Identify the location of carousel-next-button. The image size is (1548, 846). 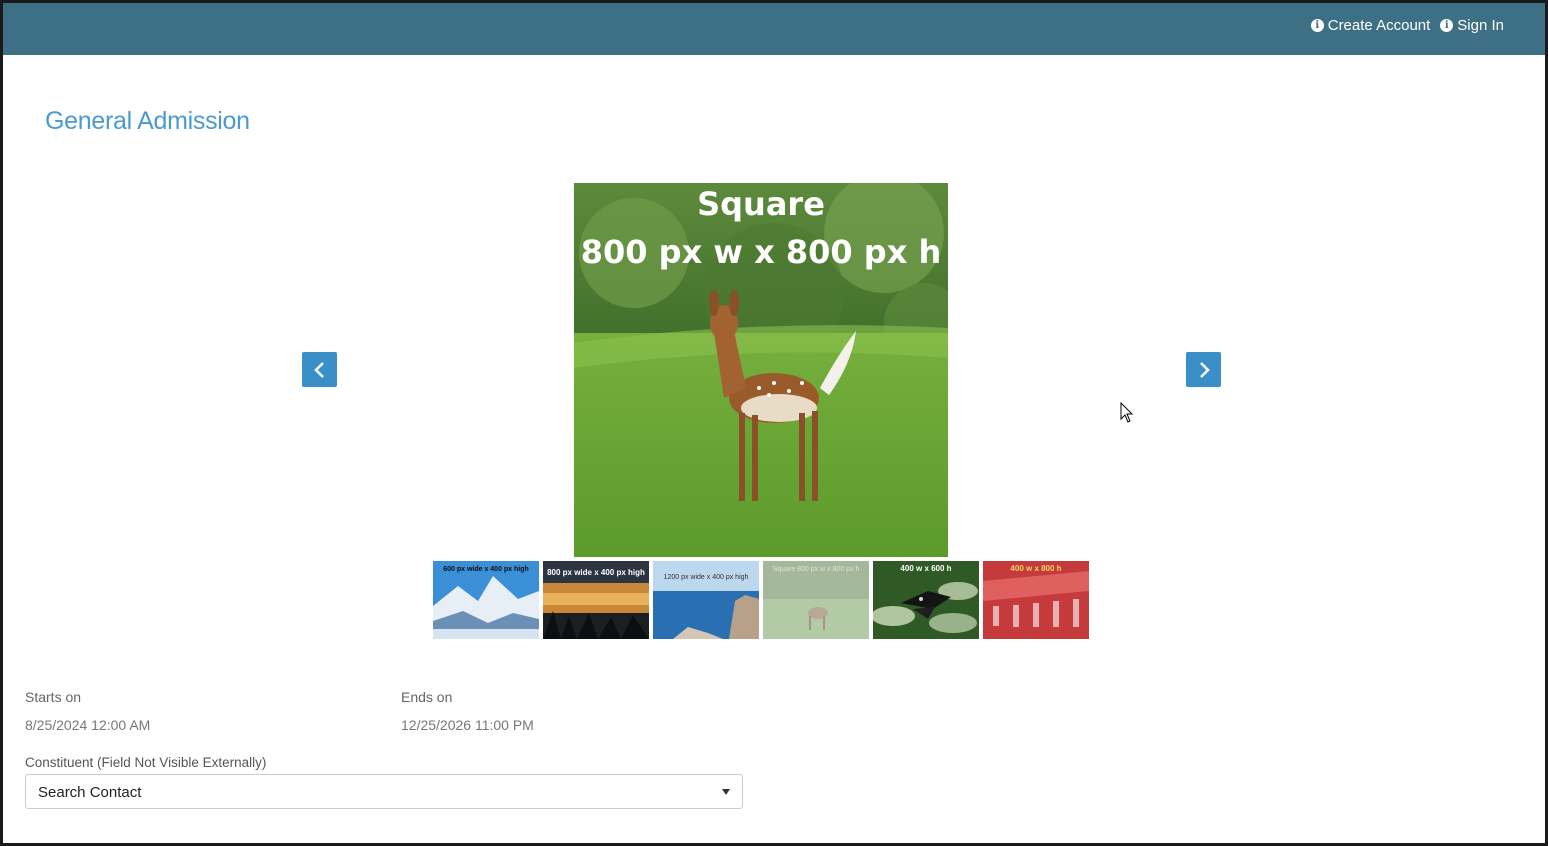
(1203, 369).